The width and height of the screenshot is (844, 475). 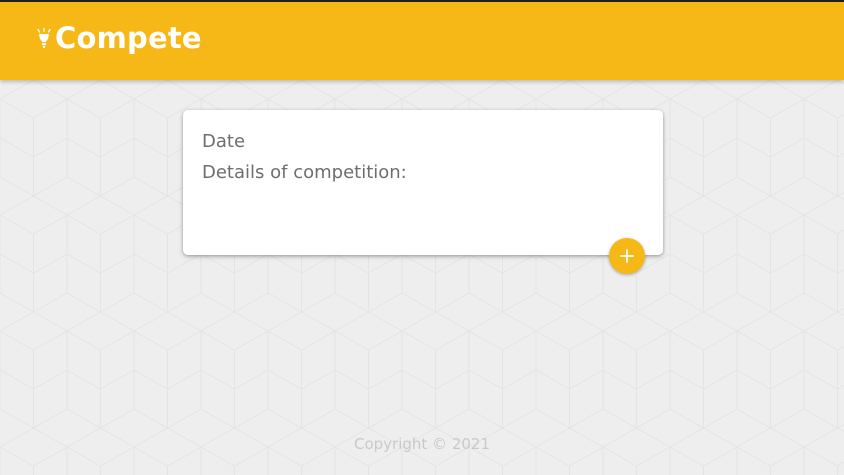 What do you see at coordinates (304, 172) in the screenshot?
I see `details-label: Details of competition:` at bounding box center [304, 172].